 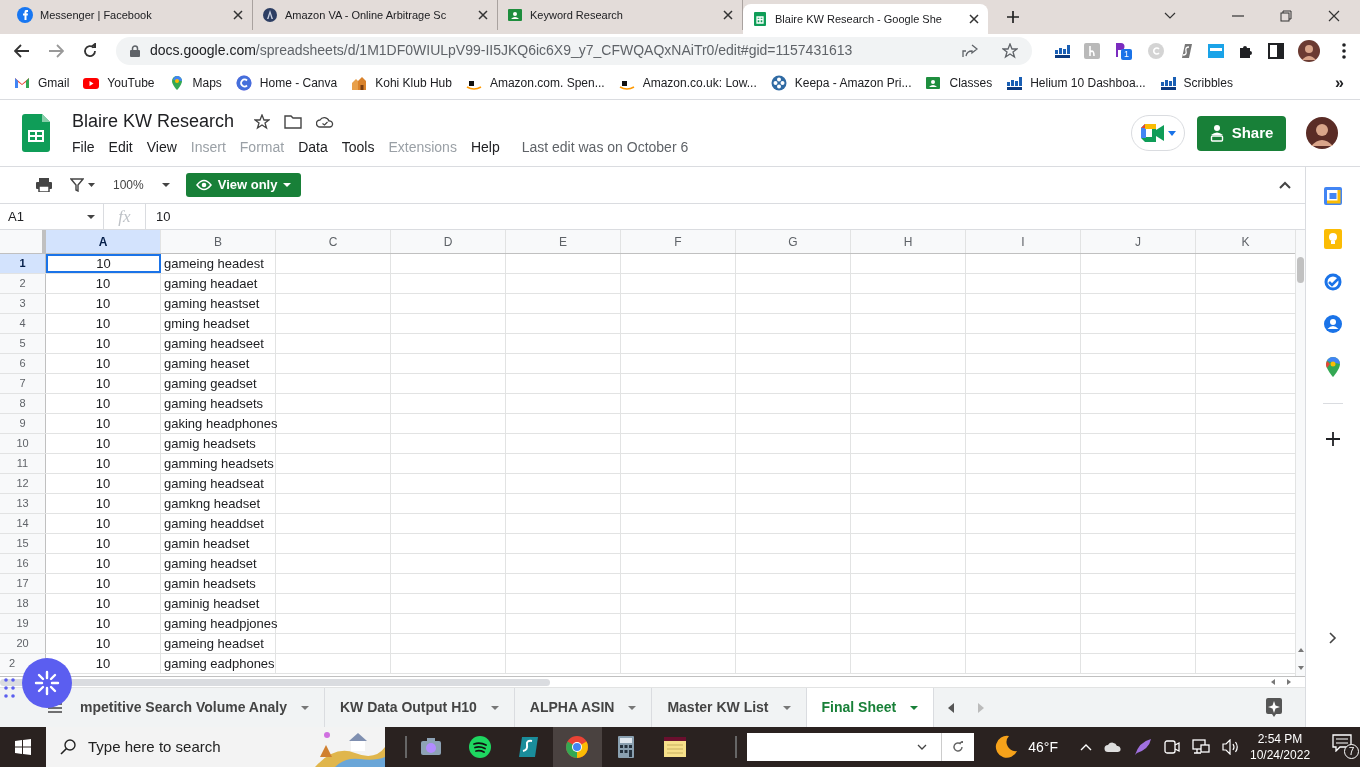 I want to click on bookmark: Scribbles, so click(x=1196, y=83).